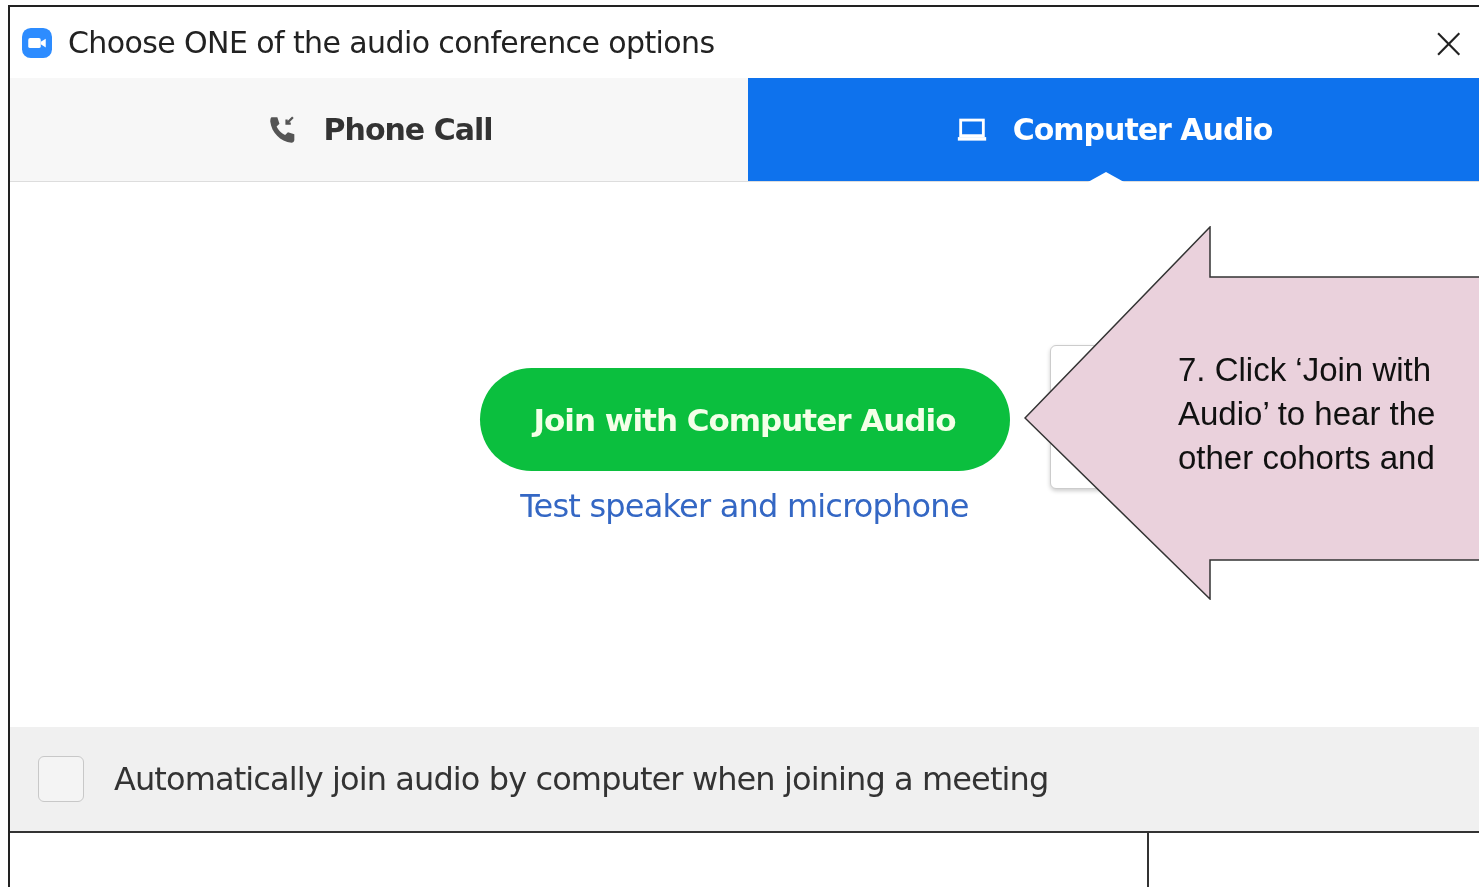 Image resolution: width=1479 pixels, height=887 pixels. Describe the element at coordinates (1113, 129) in the screenshot. I see `tab: Computer Audio` at that location.